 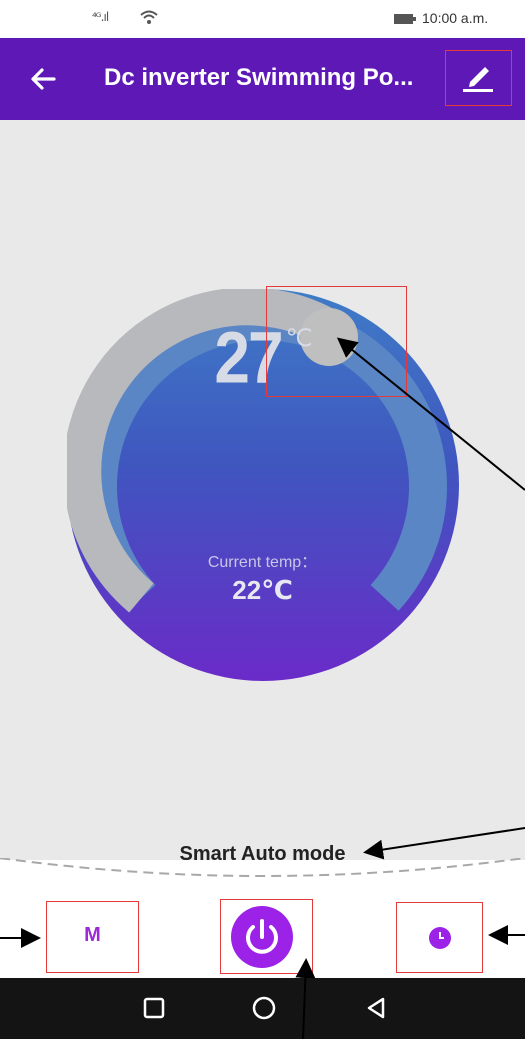 I want to click on clock-icon, so click(x=440, y=938).